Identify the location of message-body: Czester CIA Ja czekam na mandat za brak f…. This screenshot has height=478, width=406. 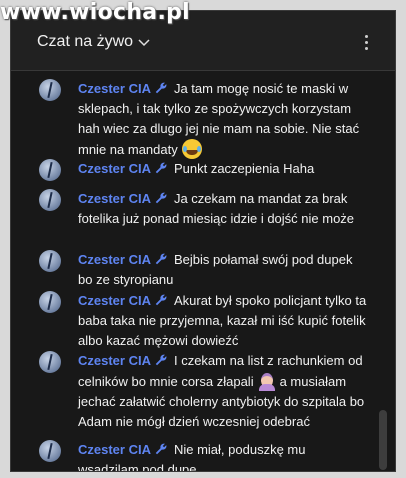
(223, 209).